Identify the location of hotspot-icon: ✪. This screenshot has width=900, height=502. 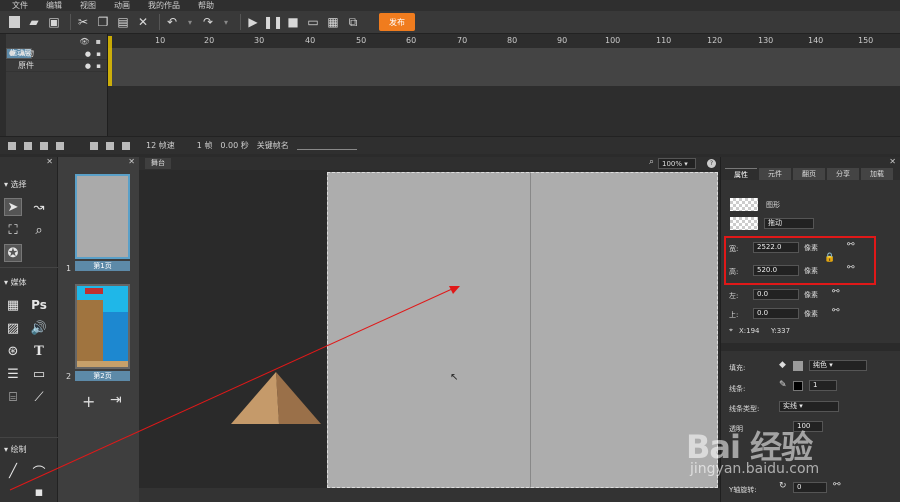
(13, 253).